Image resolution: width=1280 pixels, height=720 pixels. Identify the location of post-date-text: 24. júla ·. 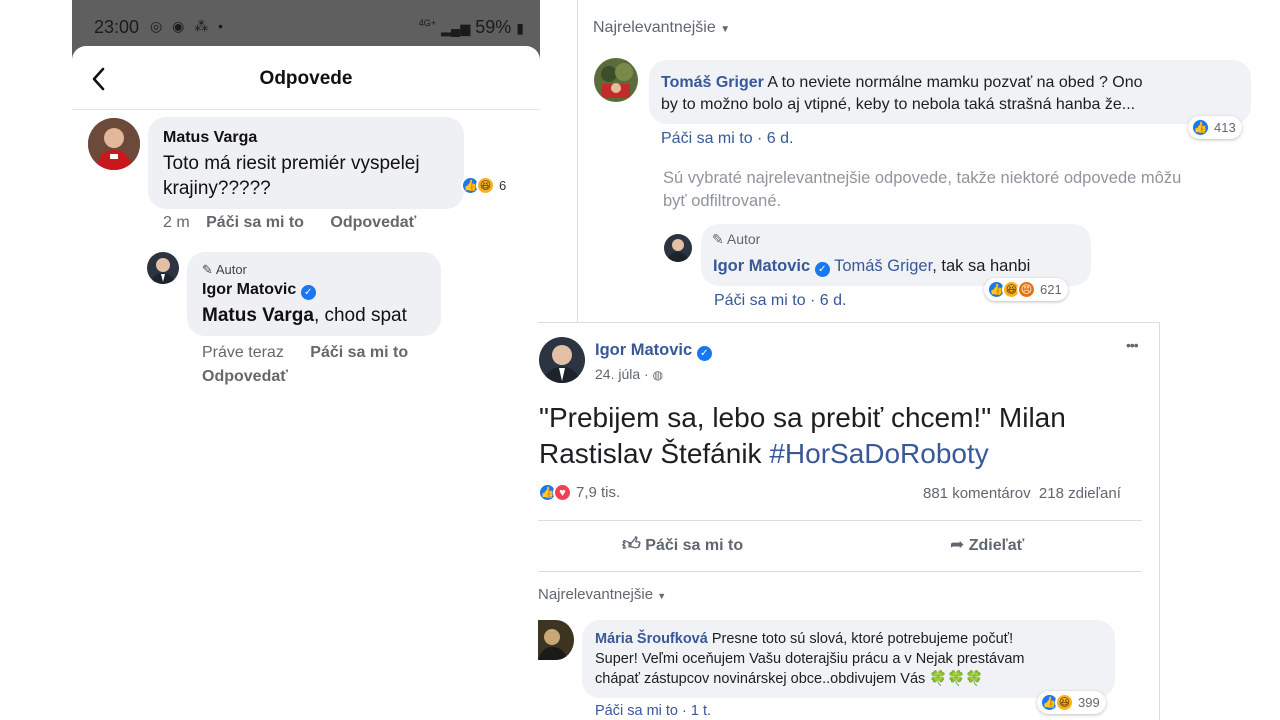
(622, 374).